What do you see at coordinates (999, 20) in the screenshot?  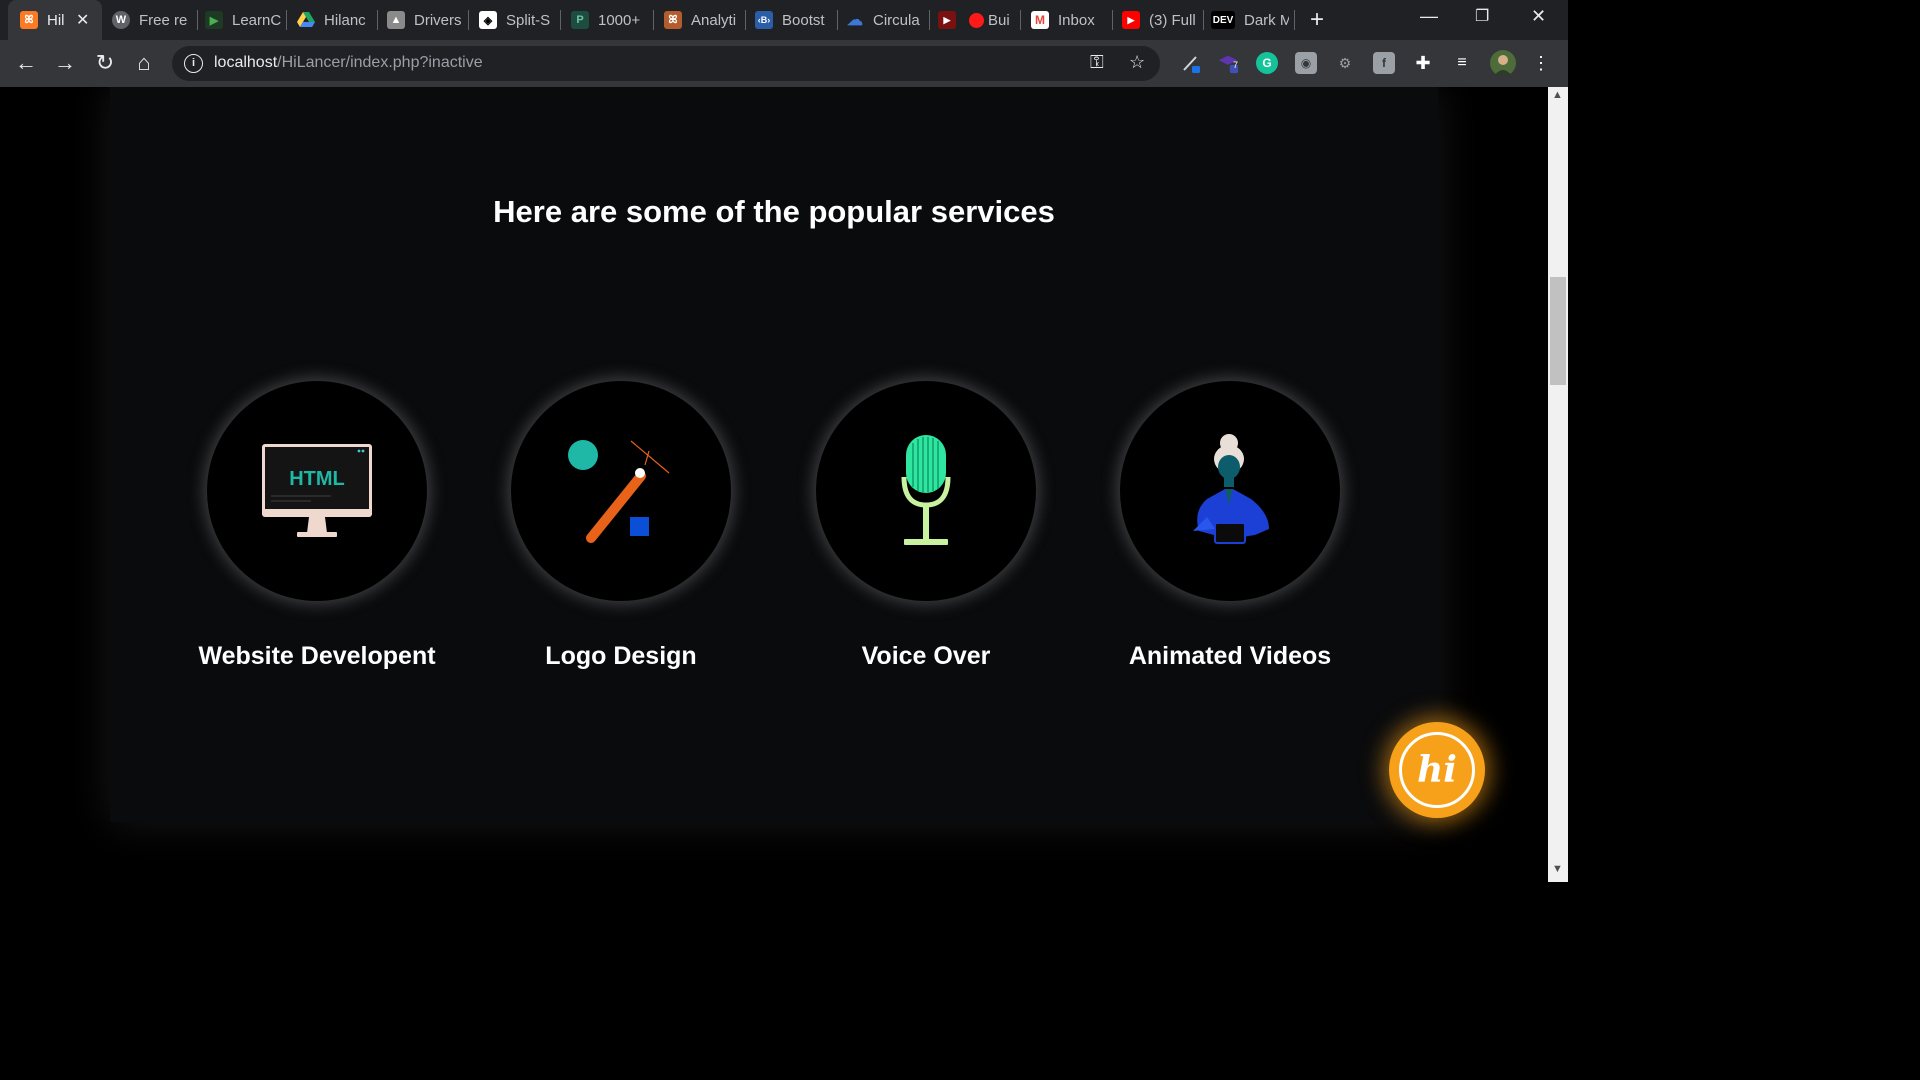 I see `tab-label: Bui` at bounding box center [999, 20].